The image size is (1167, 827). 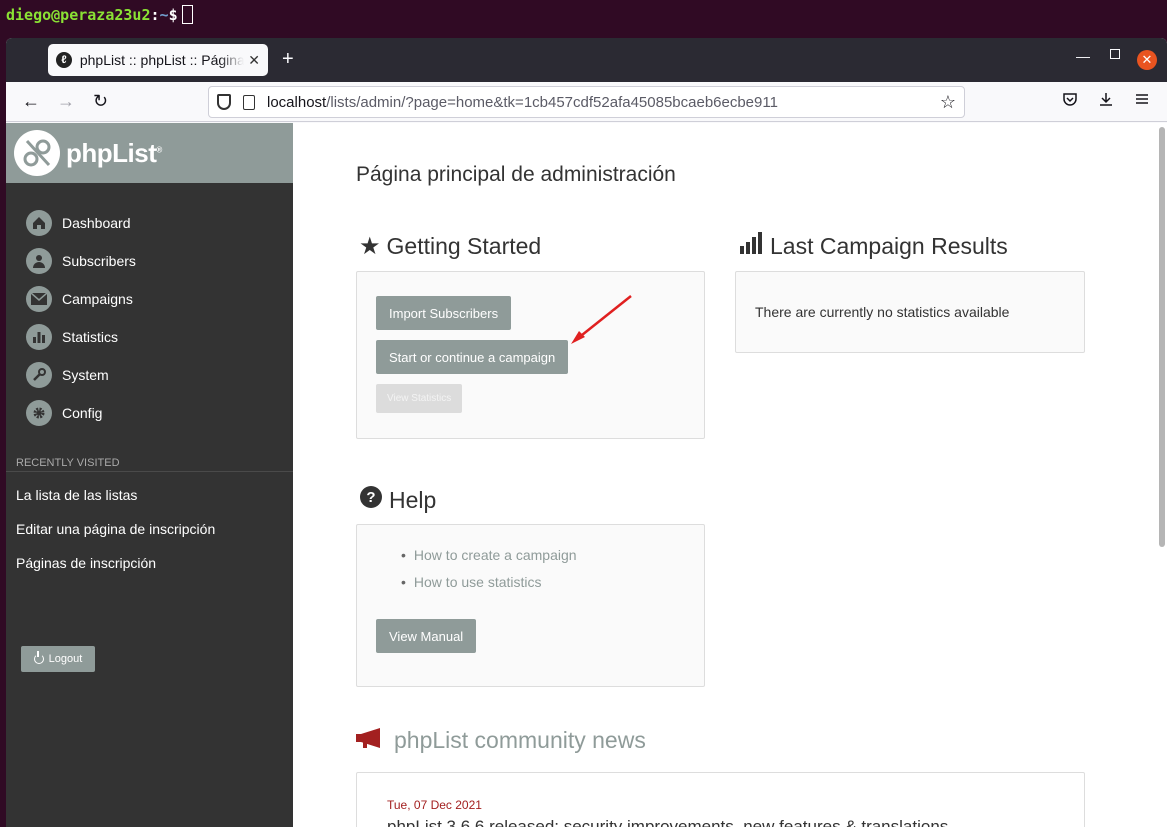 What do you see at coordinates (149, 375) in the screenshot?
I see `sidebar-item-system: System` at bounding box center [149, 375].